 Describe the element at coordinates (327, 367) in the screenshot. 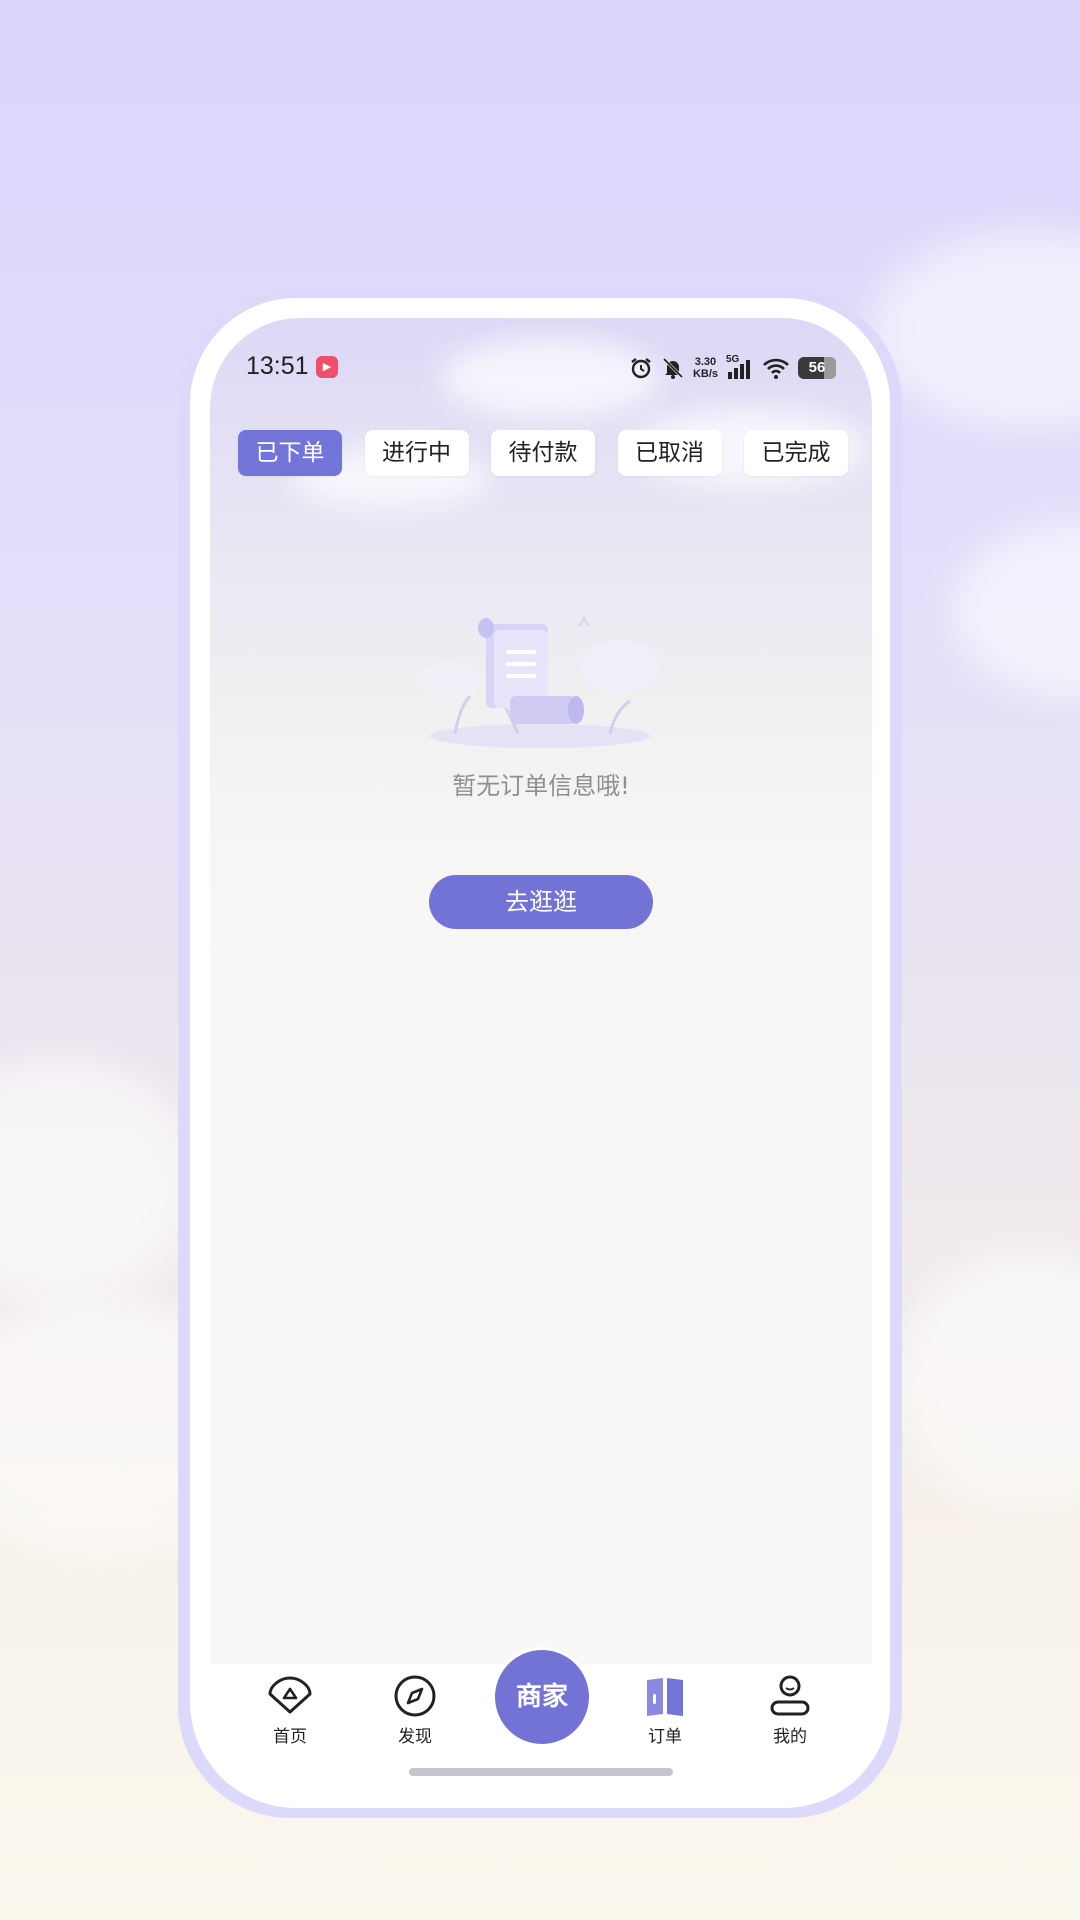

I see `kuaiyin-app-icon: ▶` at that location.